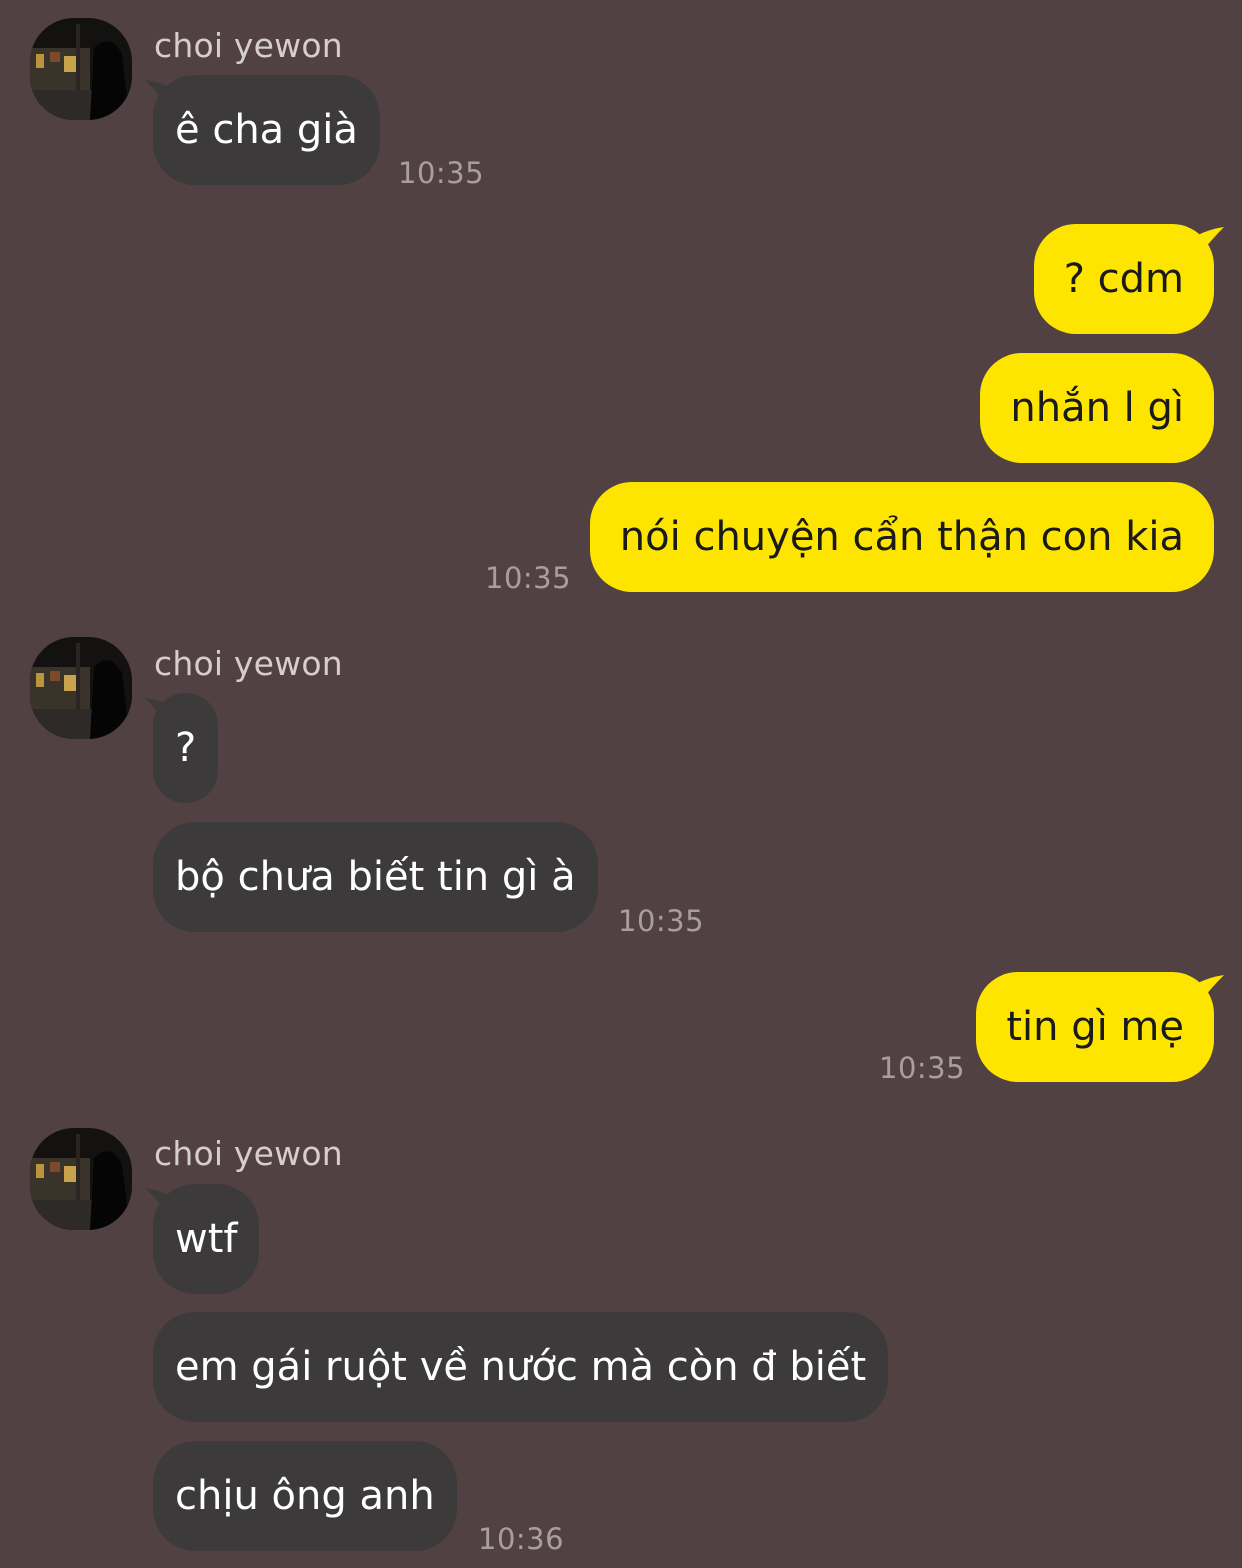  Describe the element at coordinates (186, 748) in the screenshot. I see `message-bubble-incoming: ?` at that location.